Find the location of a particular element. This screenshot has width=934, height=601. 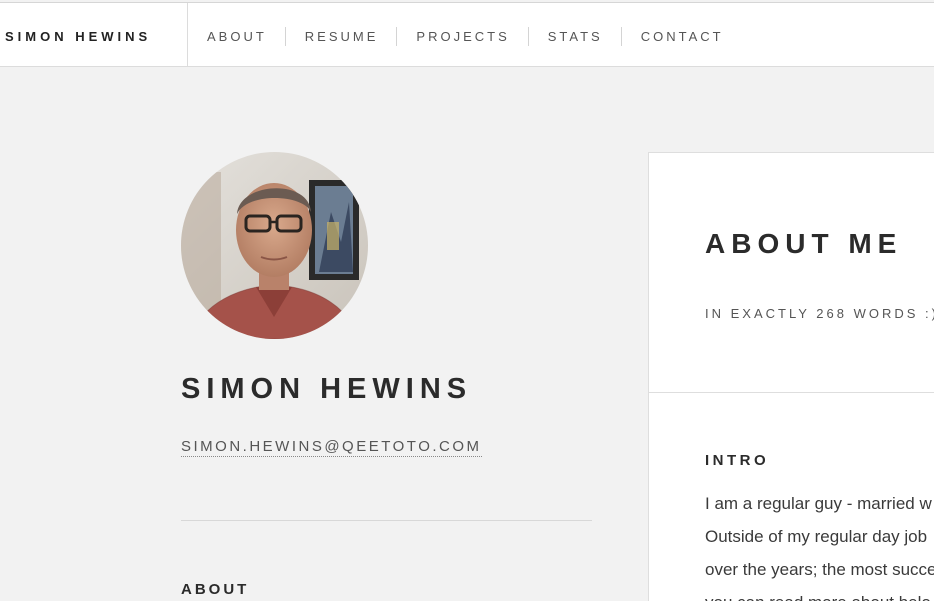

nav-stats: STATS is located at coordinates (575, 37).